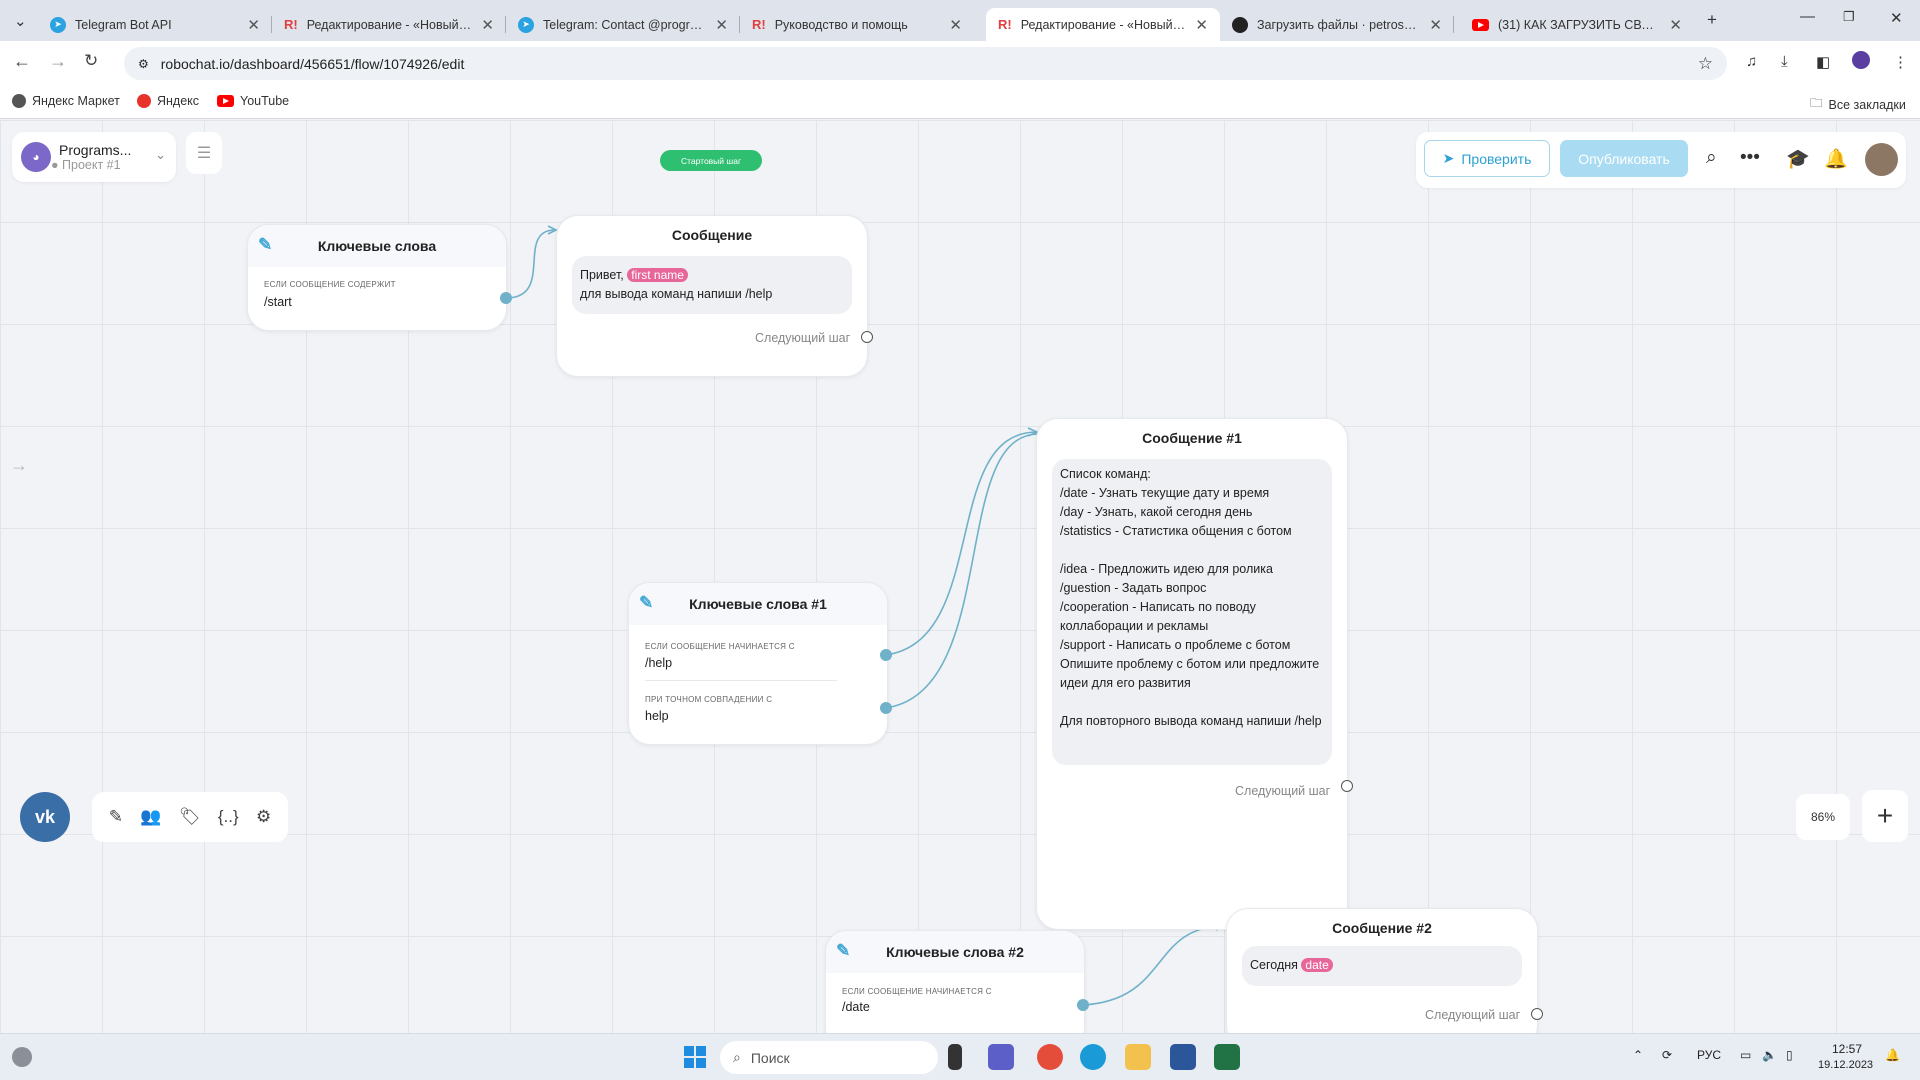  I want to click on tab-search-icon: ⌄, so click(20, 21).